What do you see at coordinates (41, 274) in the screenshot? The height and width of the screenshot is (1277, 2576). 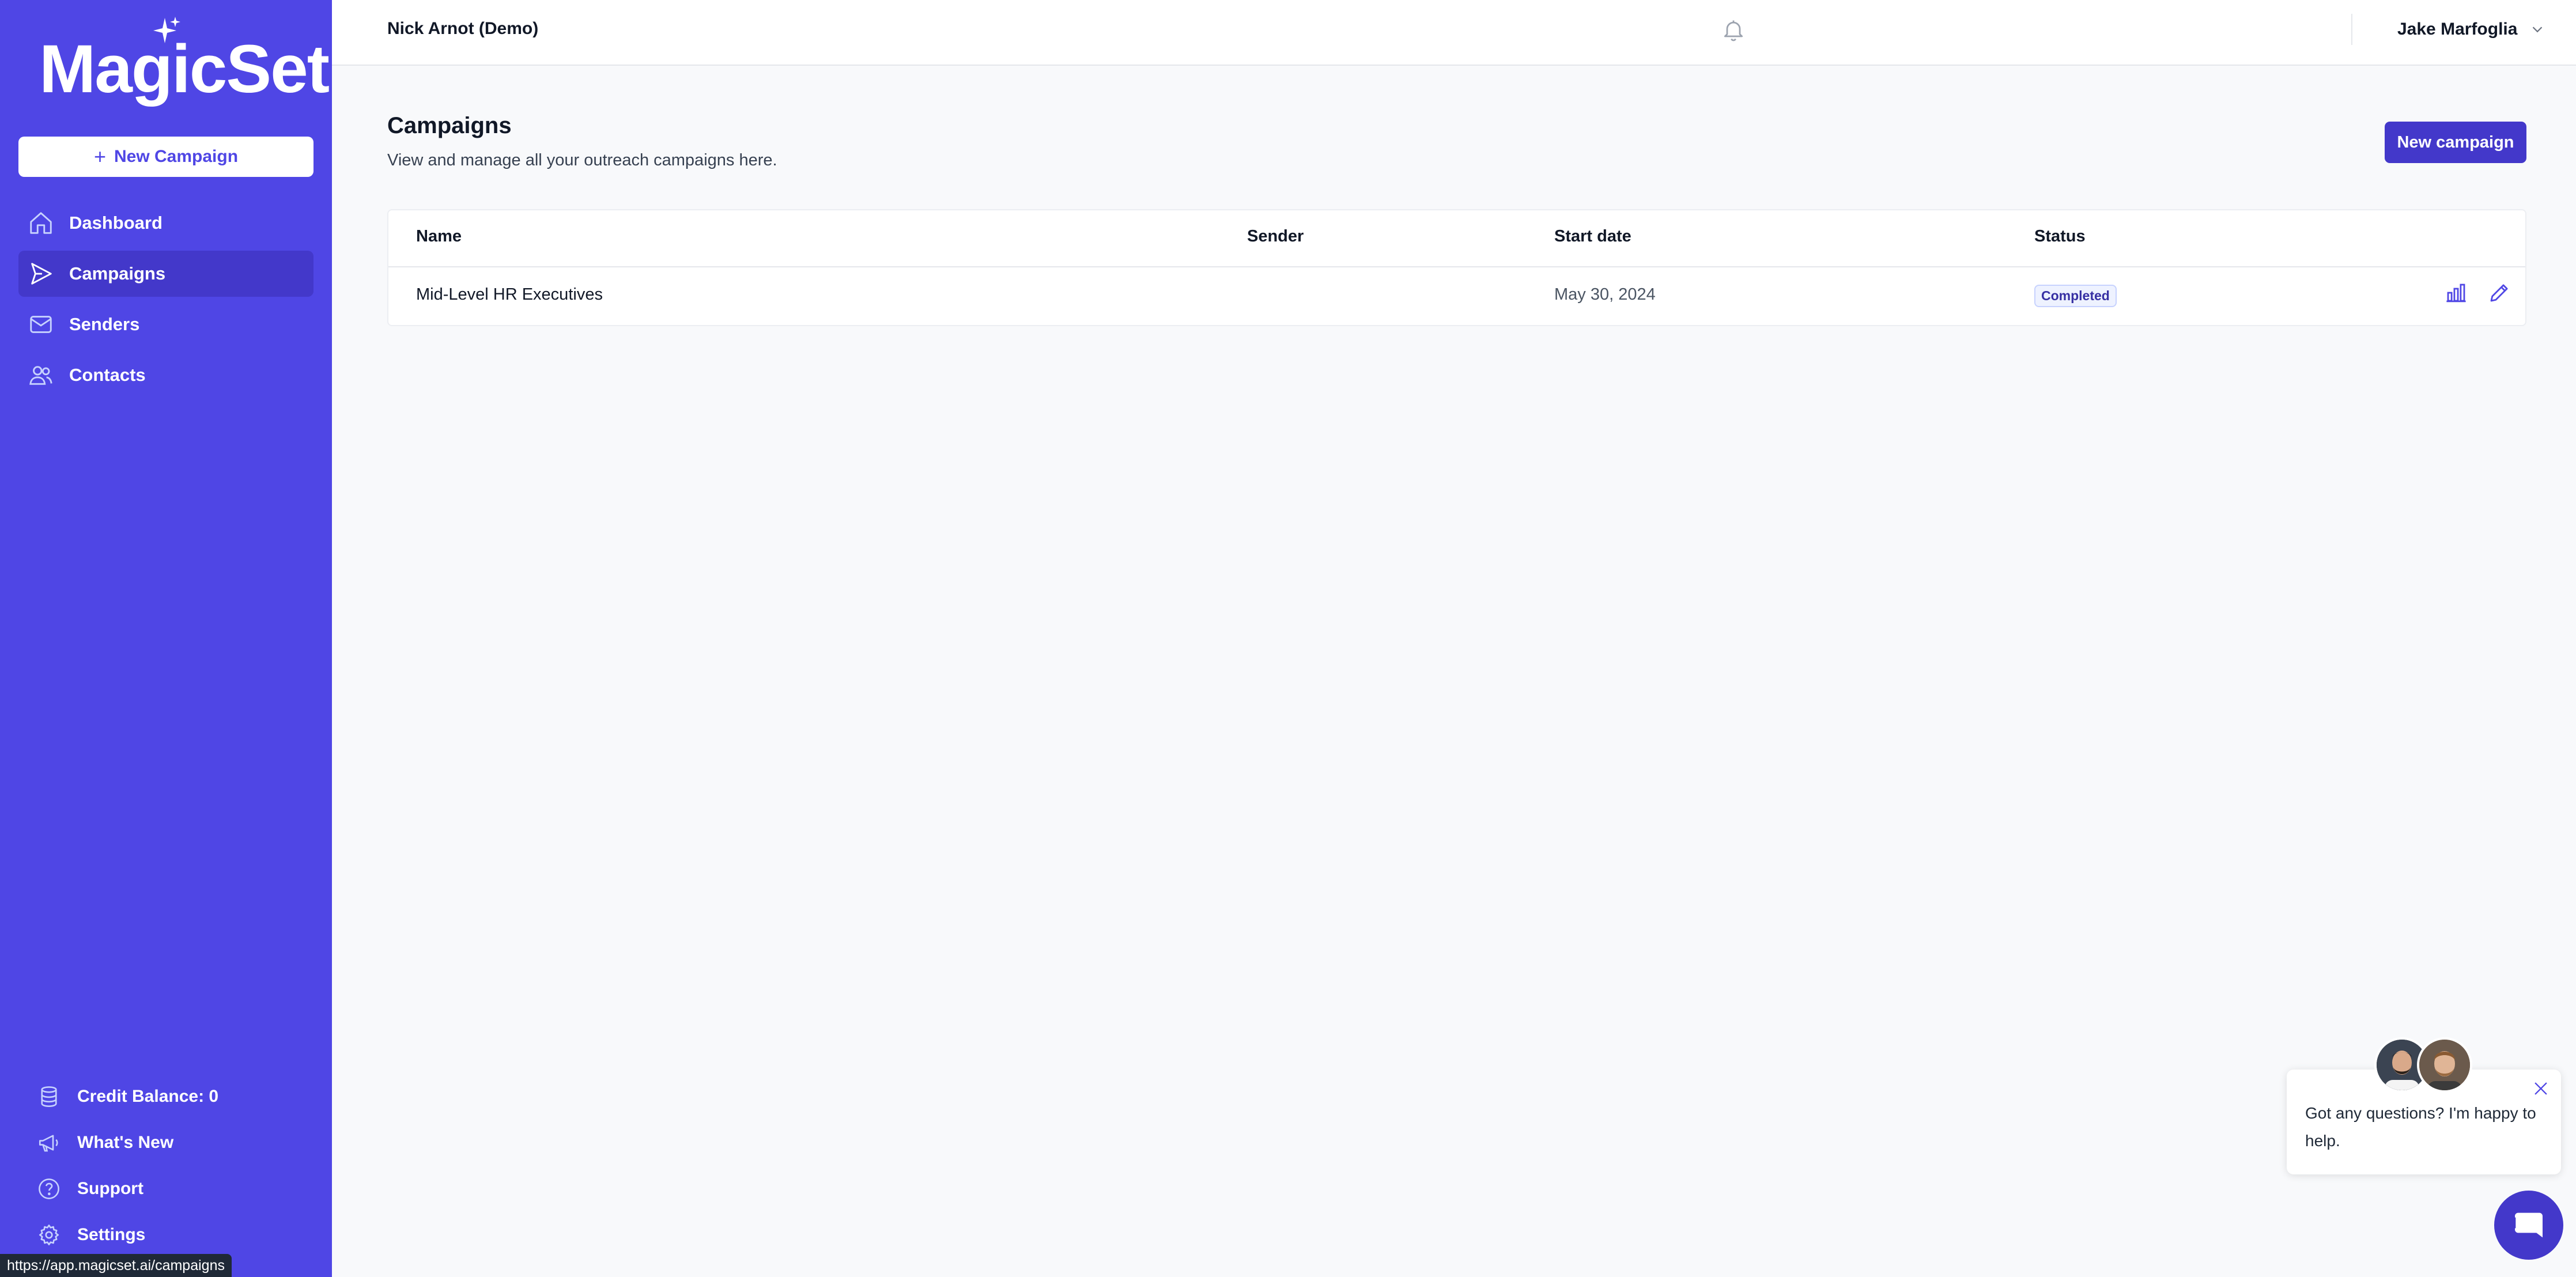 I see `send-icon` at bounding box center [41, 274].